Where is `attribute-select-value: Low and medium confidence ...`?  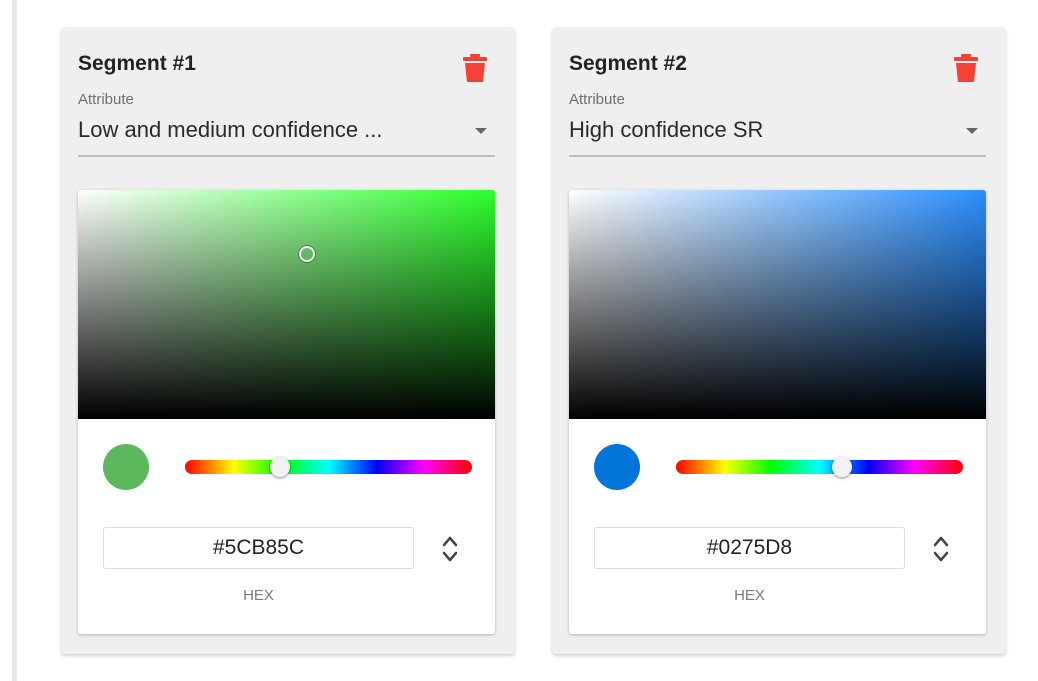 attribute-select-value: Low and medium confidence ... is located at coordinates (230, 129).